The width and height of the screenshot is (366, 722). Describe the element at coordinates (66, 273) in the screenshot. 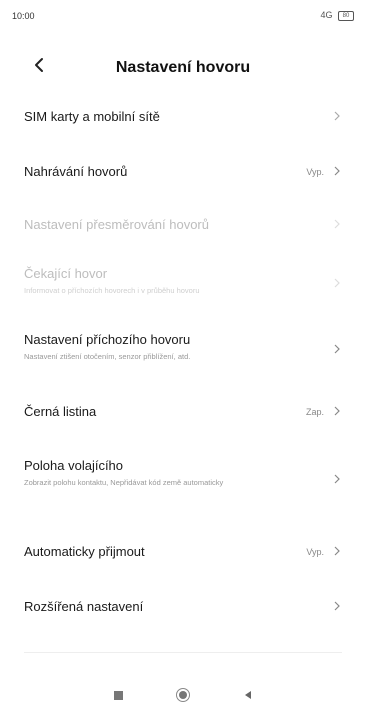

I see `setting-title: Čekající hovor` at that location.